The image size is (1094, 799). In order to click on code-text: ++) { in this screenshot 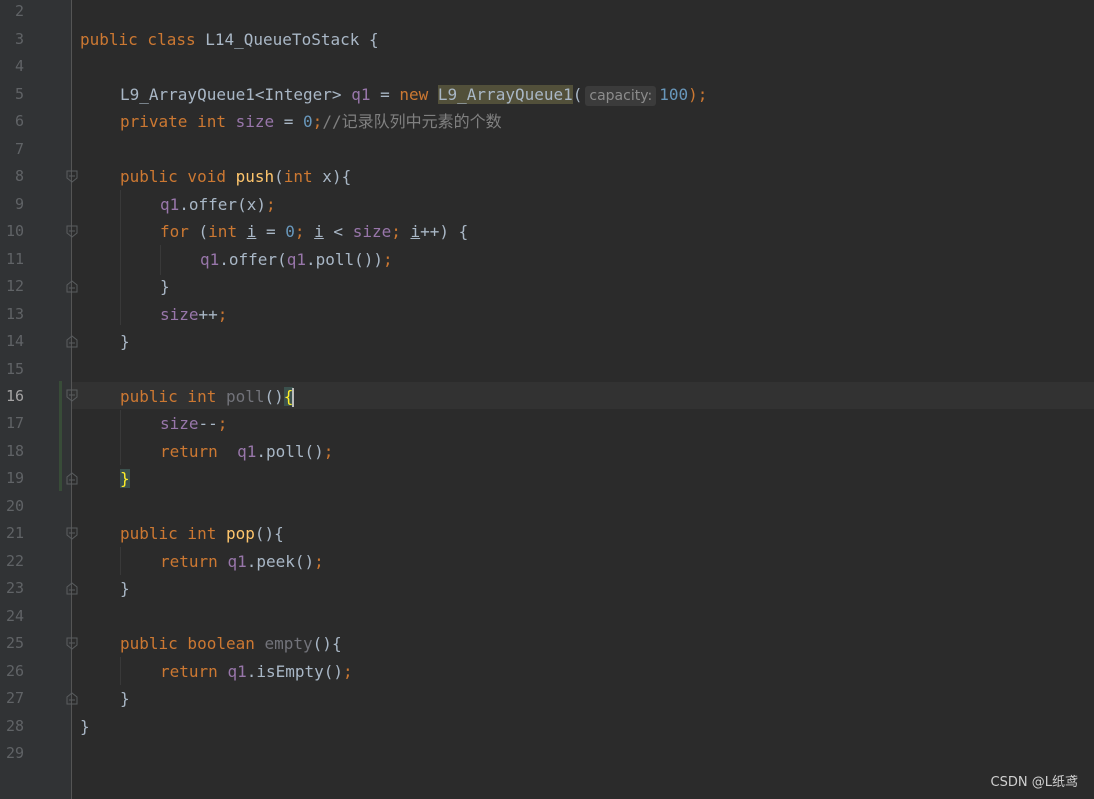, I will do `click(444, 231)`.